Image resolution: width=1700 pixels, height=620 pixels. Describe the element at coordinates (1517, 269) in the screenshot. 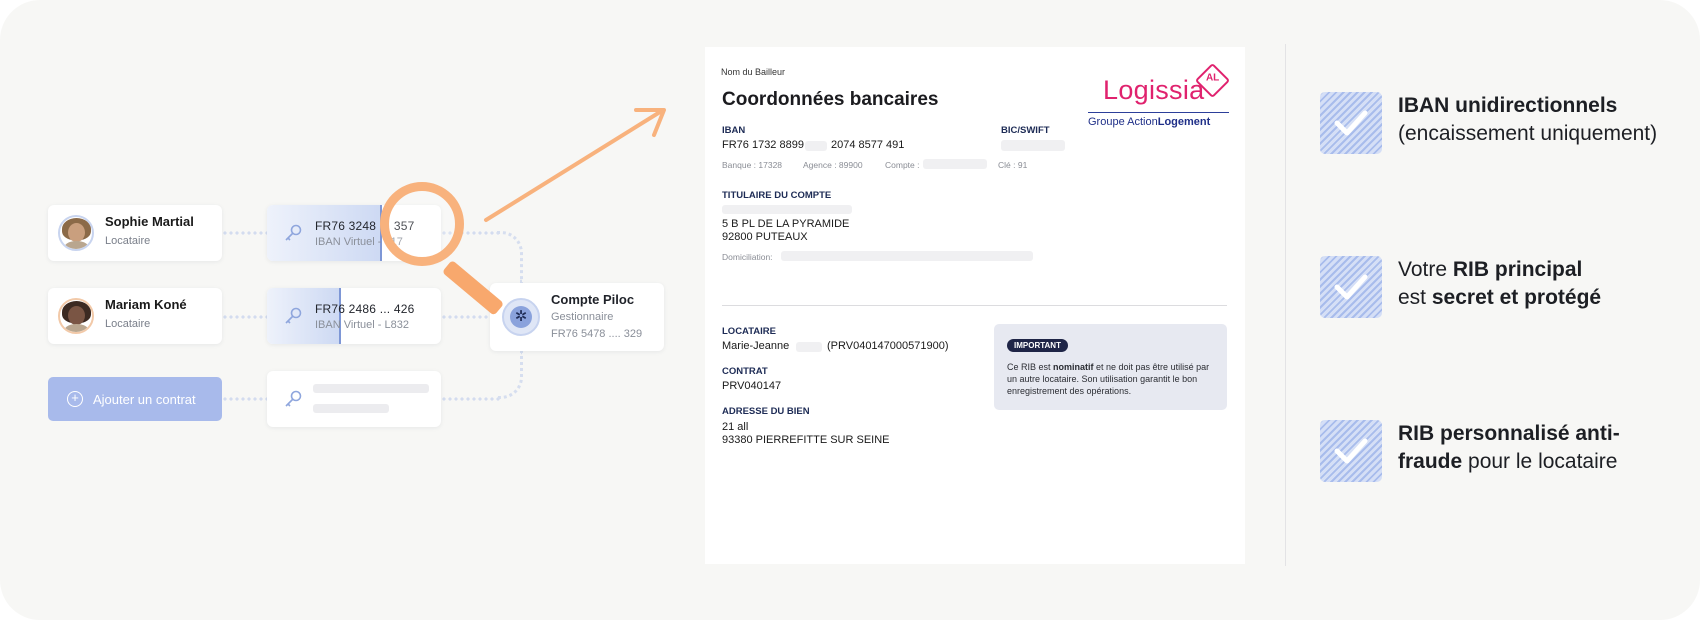

I see `feature-text-bold: RIB principal` at that location.